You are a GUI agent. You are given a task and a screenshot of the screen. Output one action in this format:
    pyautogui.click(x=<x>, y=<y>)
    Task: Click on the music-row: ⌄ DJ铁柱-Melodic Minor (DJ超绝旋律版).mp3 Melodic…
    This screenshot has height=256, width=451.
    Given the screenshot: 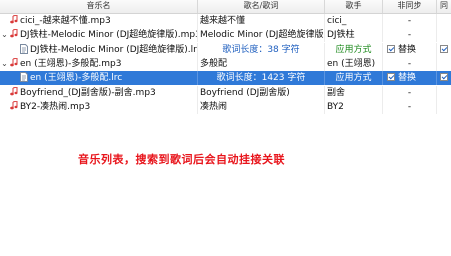 What is the action you would take?
    pyautogui.click(x=225, y=35)
    